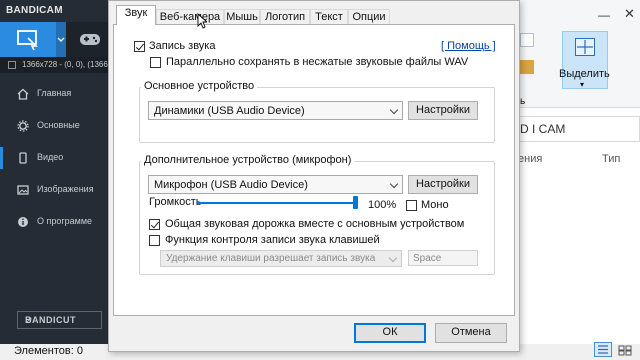 The height and width of the screenshot is (360, 640). I want to click on minimize-button: —, so click(604, 15).